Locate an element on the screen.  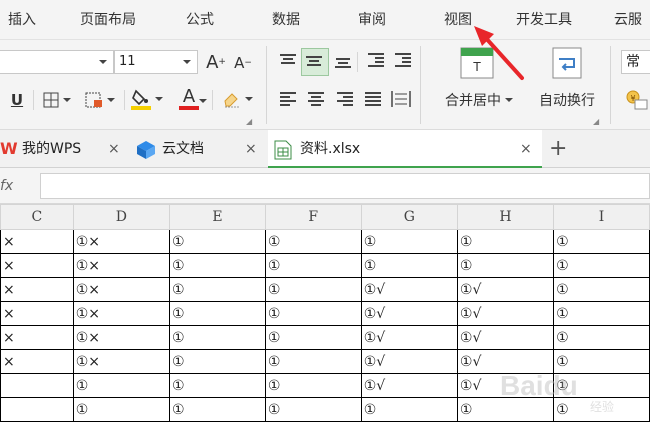
cell-f-5: ① is located at coordinates (313, 361).